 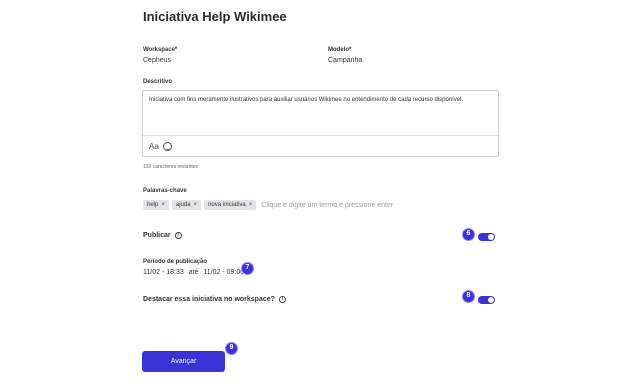 I want to click on emoji-icon, so click(x=167, y=146).